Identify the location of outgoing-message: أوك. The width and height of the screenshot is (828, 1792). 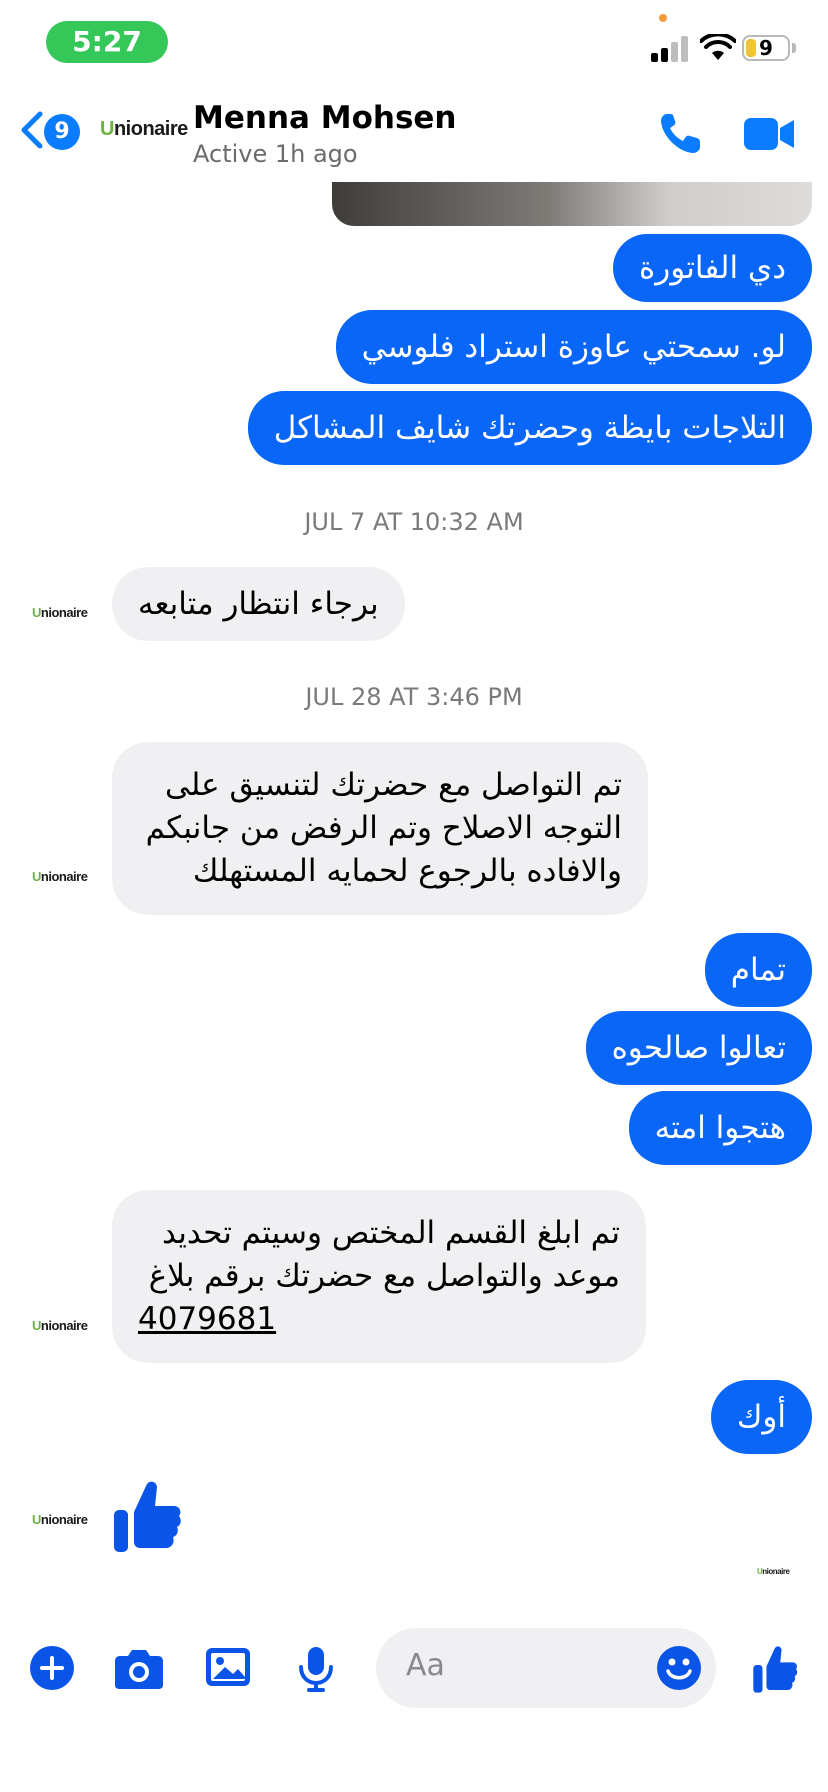
(761, 1417).